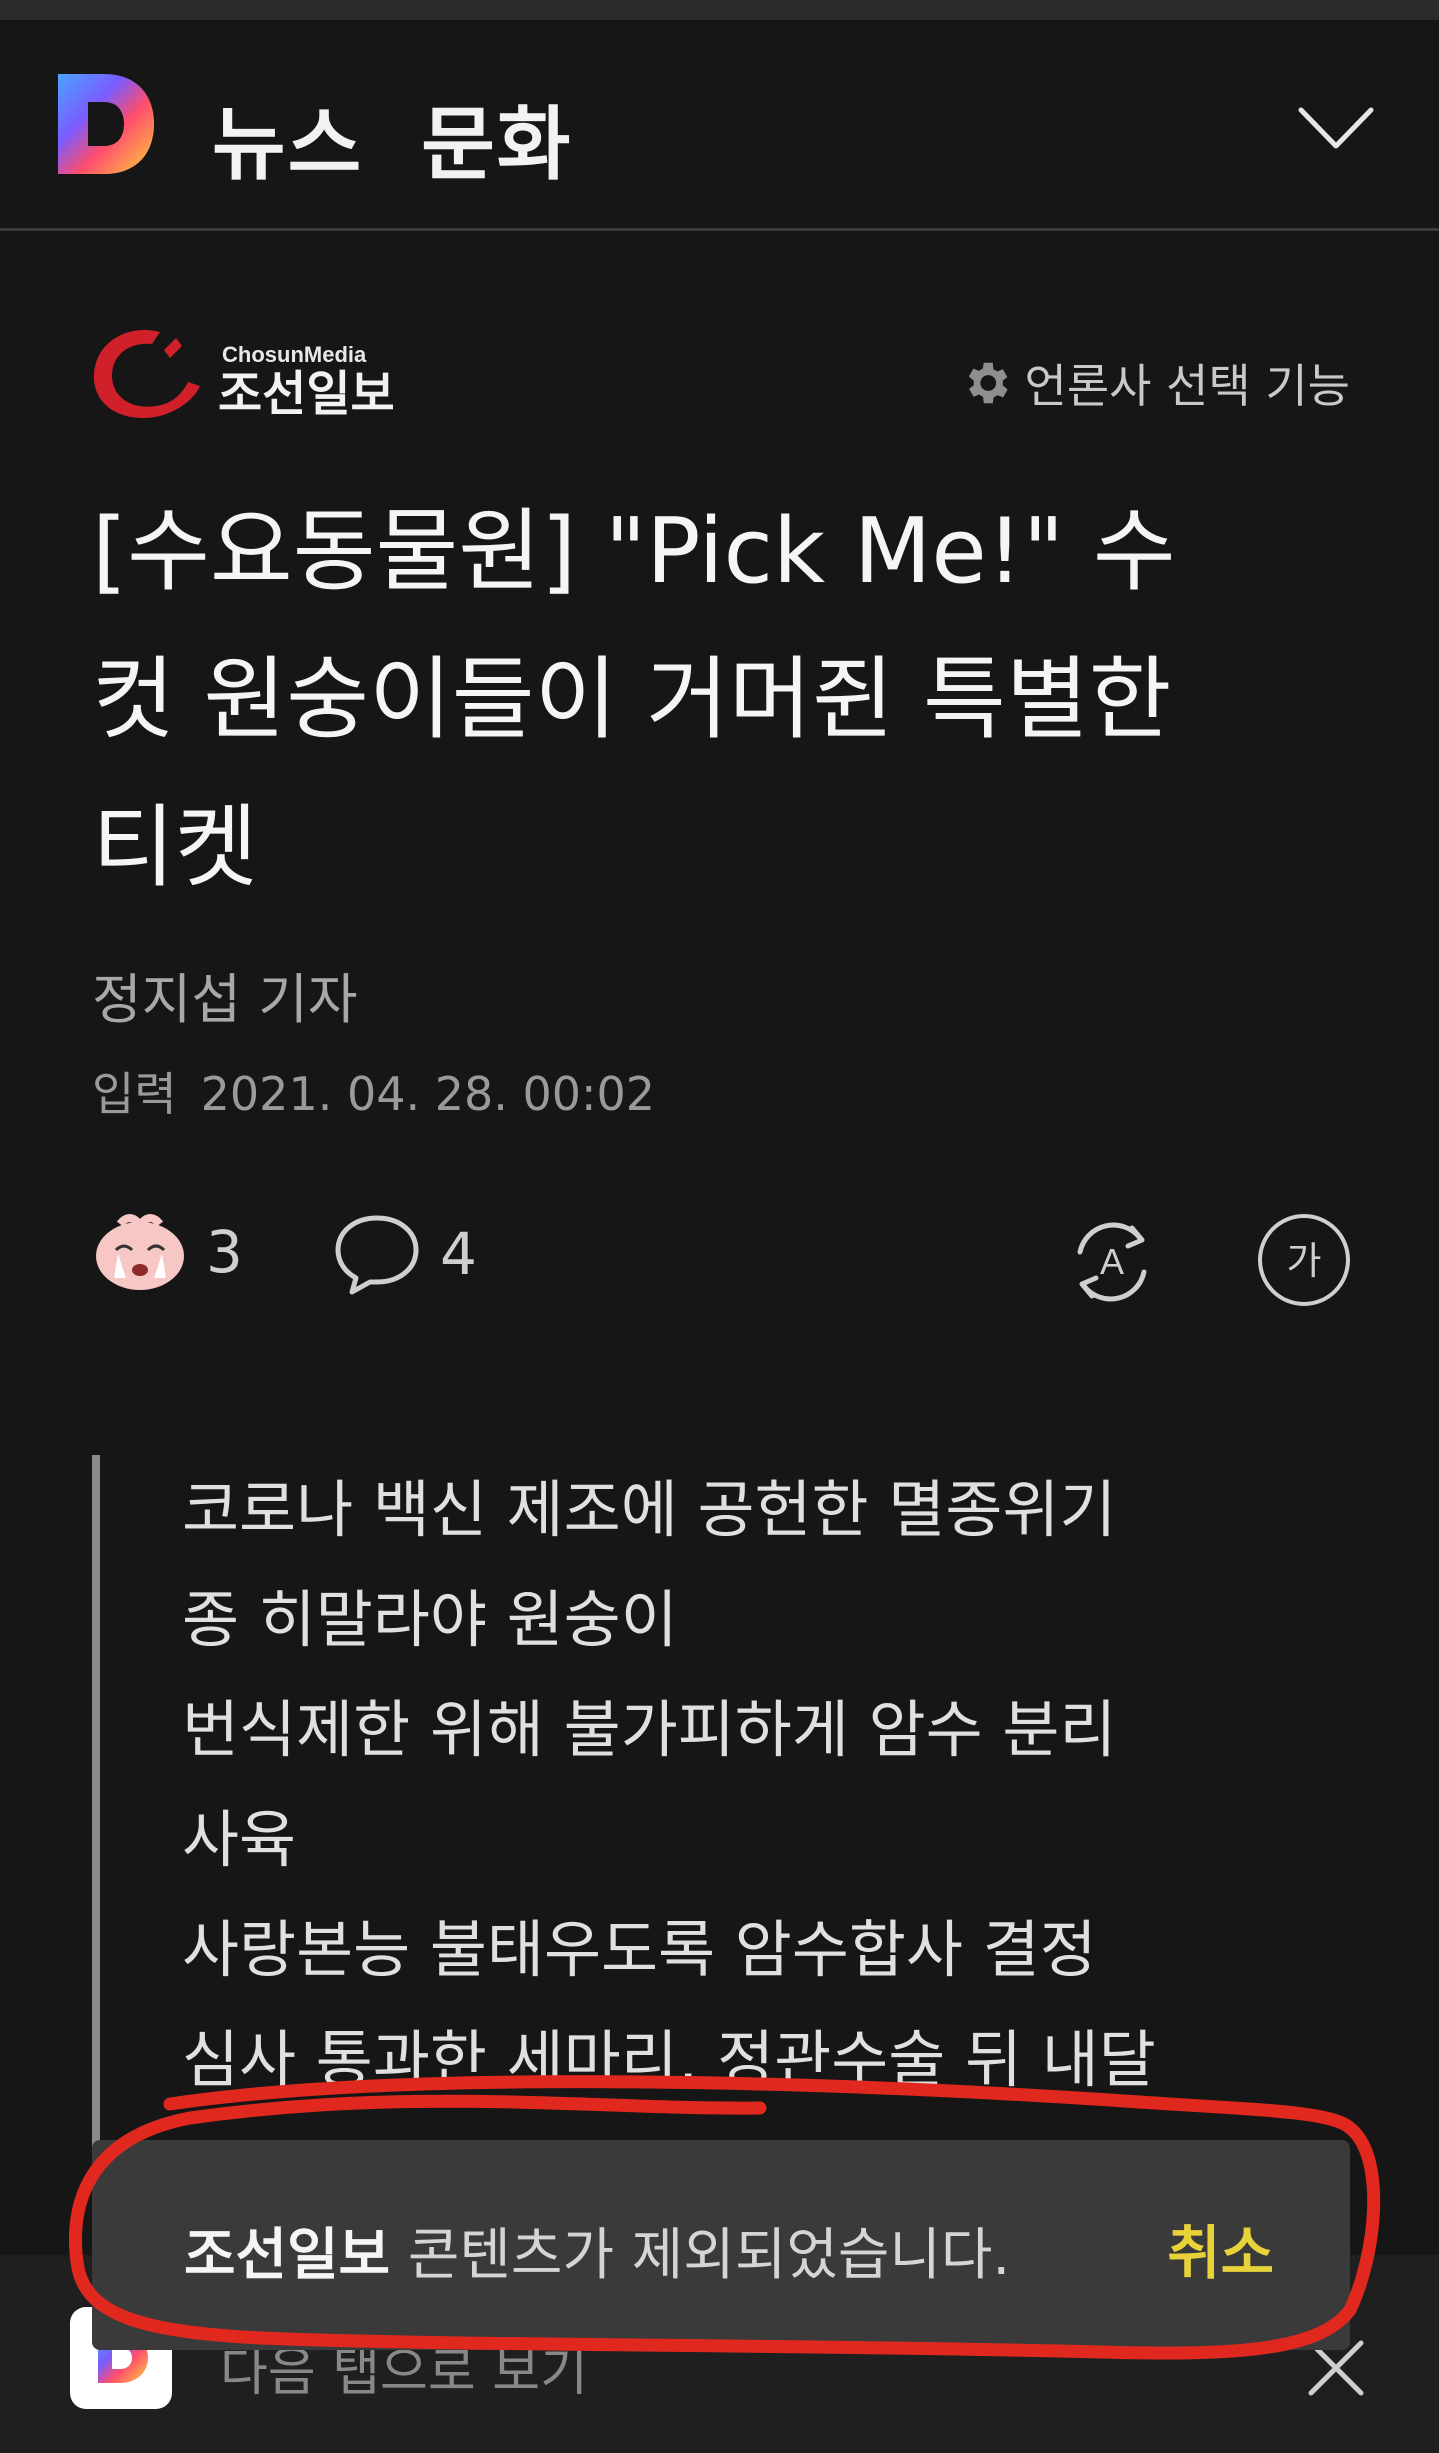 The image size is (1439, 2453). I want to click on date-value: 2021. 04. 28. 00:02, so click(428, 1094).